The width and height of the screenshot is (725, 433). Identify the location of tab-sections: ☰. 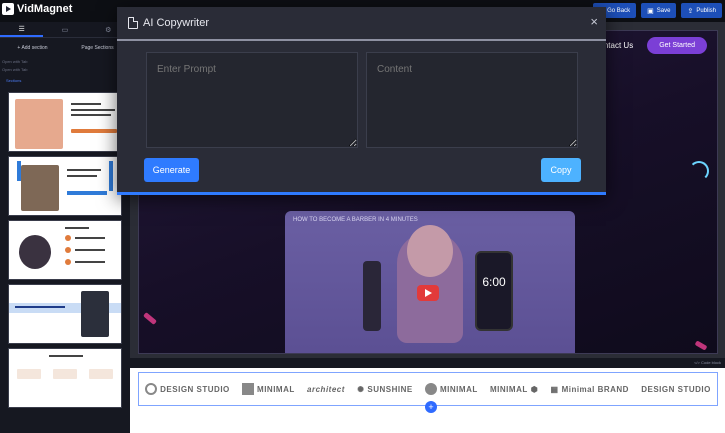
(22, 29).